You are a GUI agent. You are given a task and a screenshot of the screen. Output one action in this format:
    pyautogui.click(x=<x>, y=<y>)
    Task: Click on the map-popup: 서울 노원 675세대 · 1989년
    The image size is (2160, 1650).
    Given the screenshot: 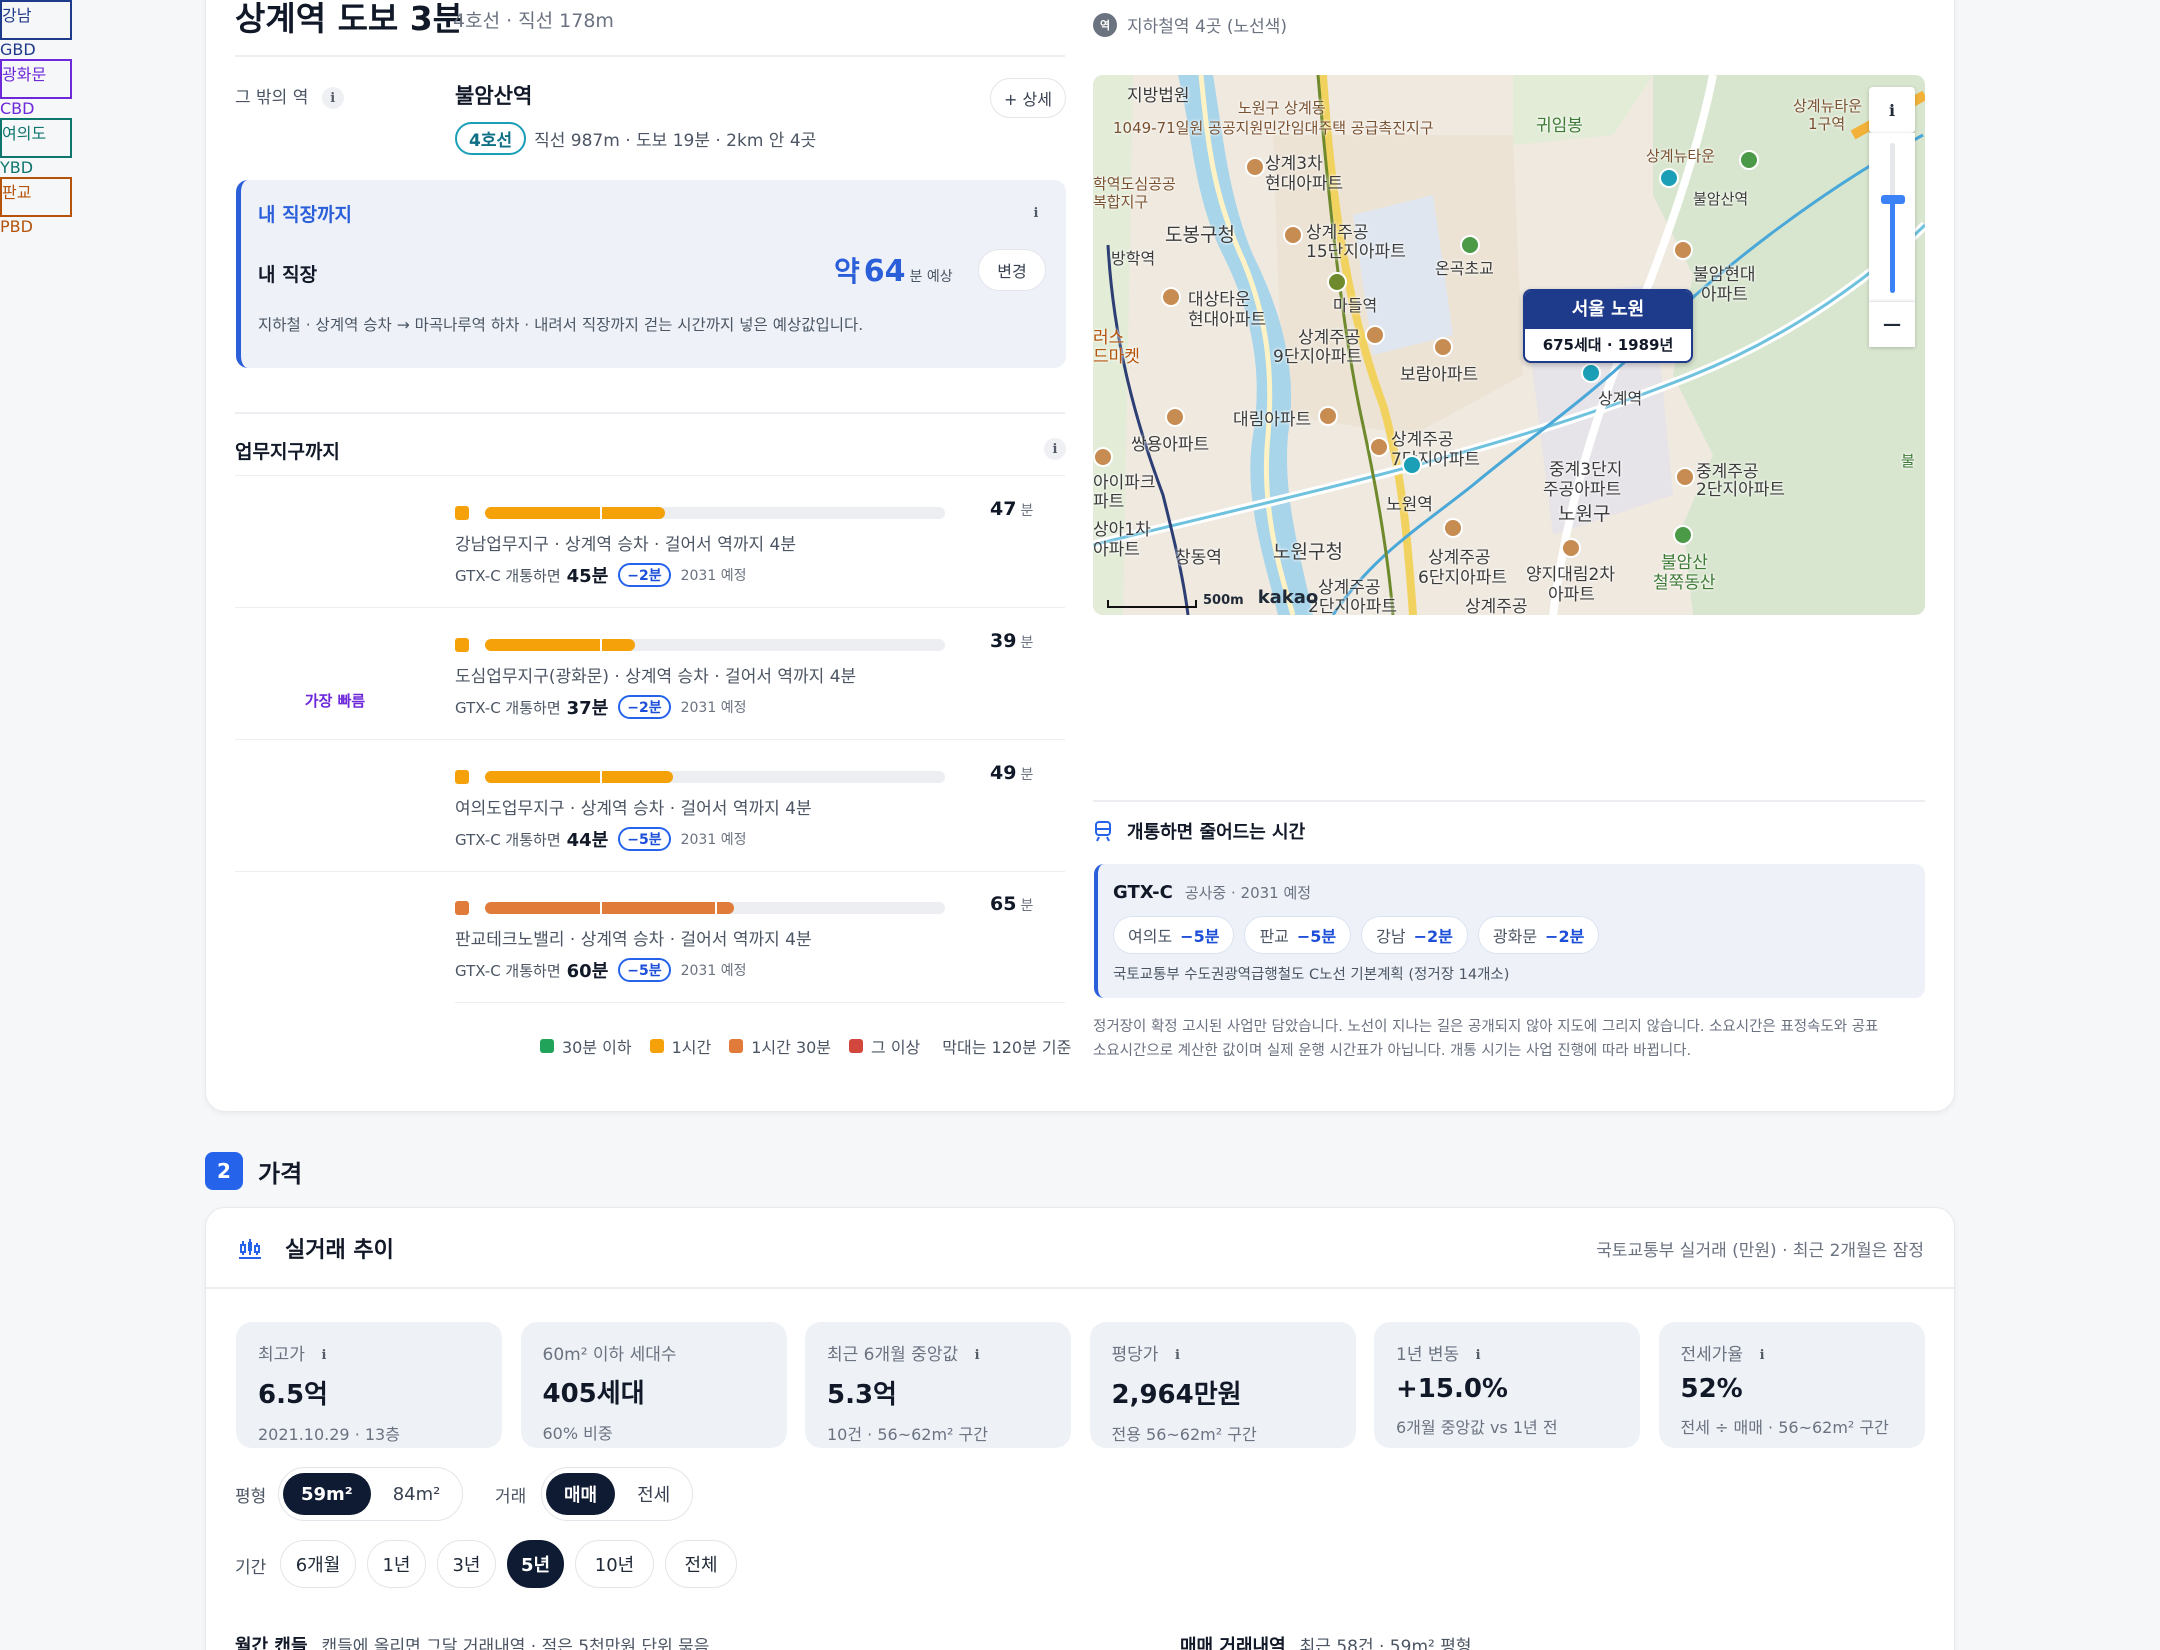 What is the action you would take?
    pyautogui.click(x=1608, y=326)
    